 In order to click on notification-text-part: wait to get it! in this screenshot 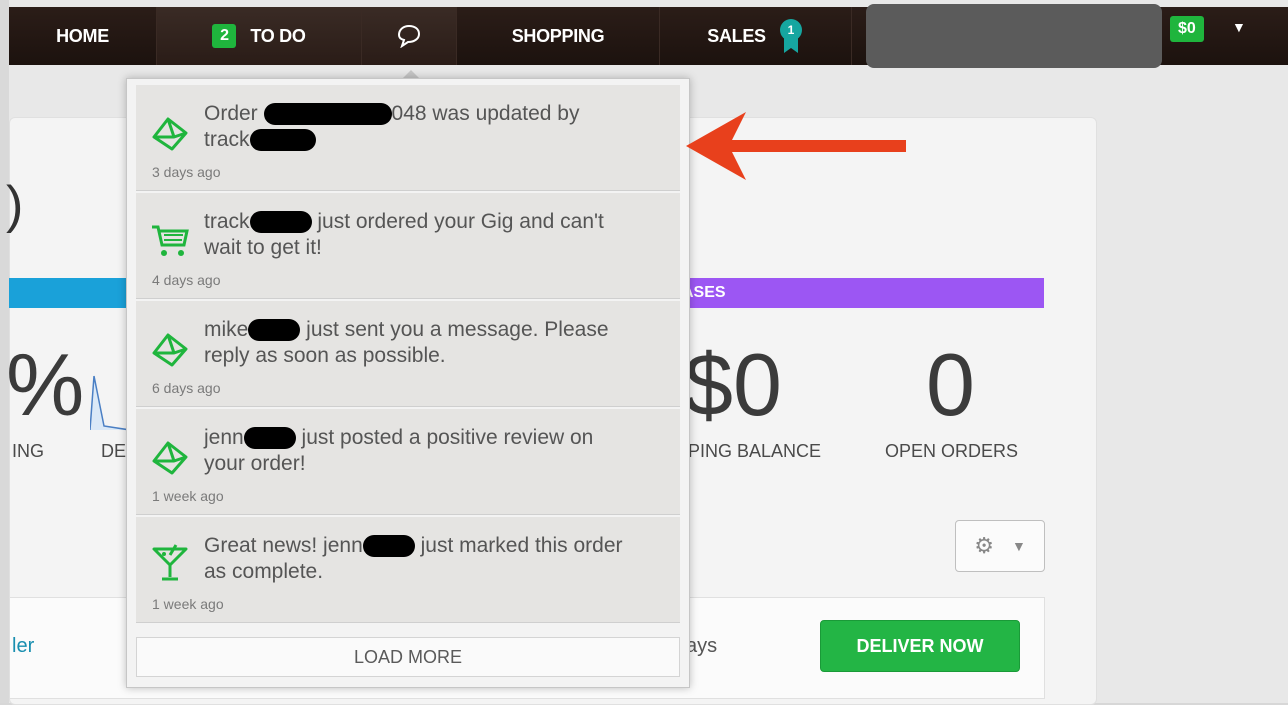, I will do `click(263, 247)`.